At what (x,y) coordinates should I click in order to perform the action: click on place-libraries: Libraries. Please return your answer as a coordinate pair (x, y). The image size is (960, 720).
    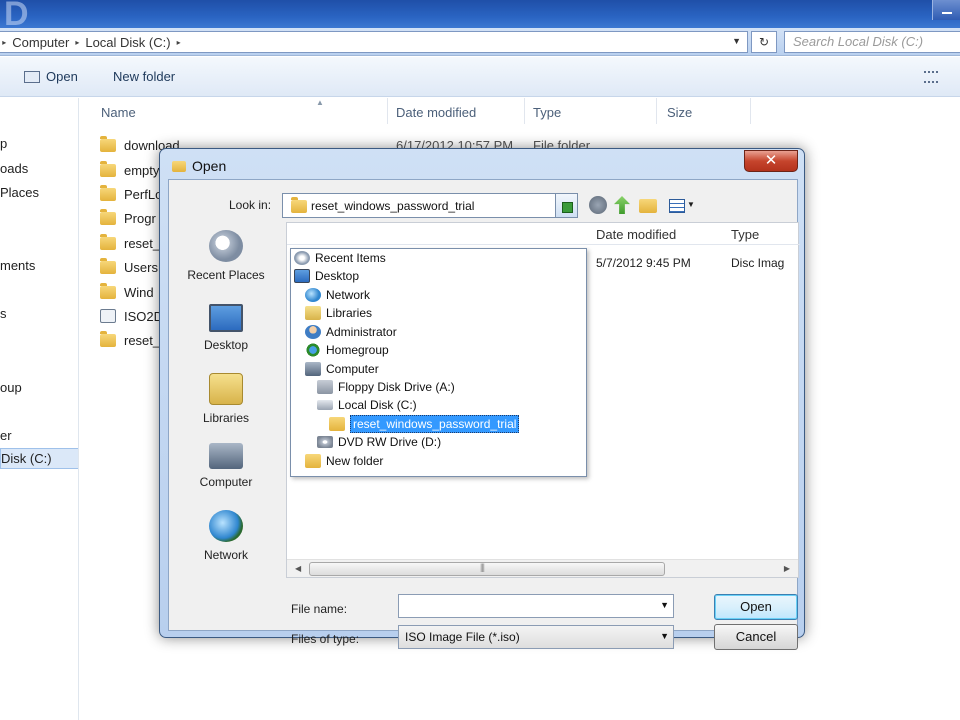
    Looking at the image, I should click on (226, 399).